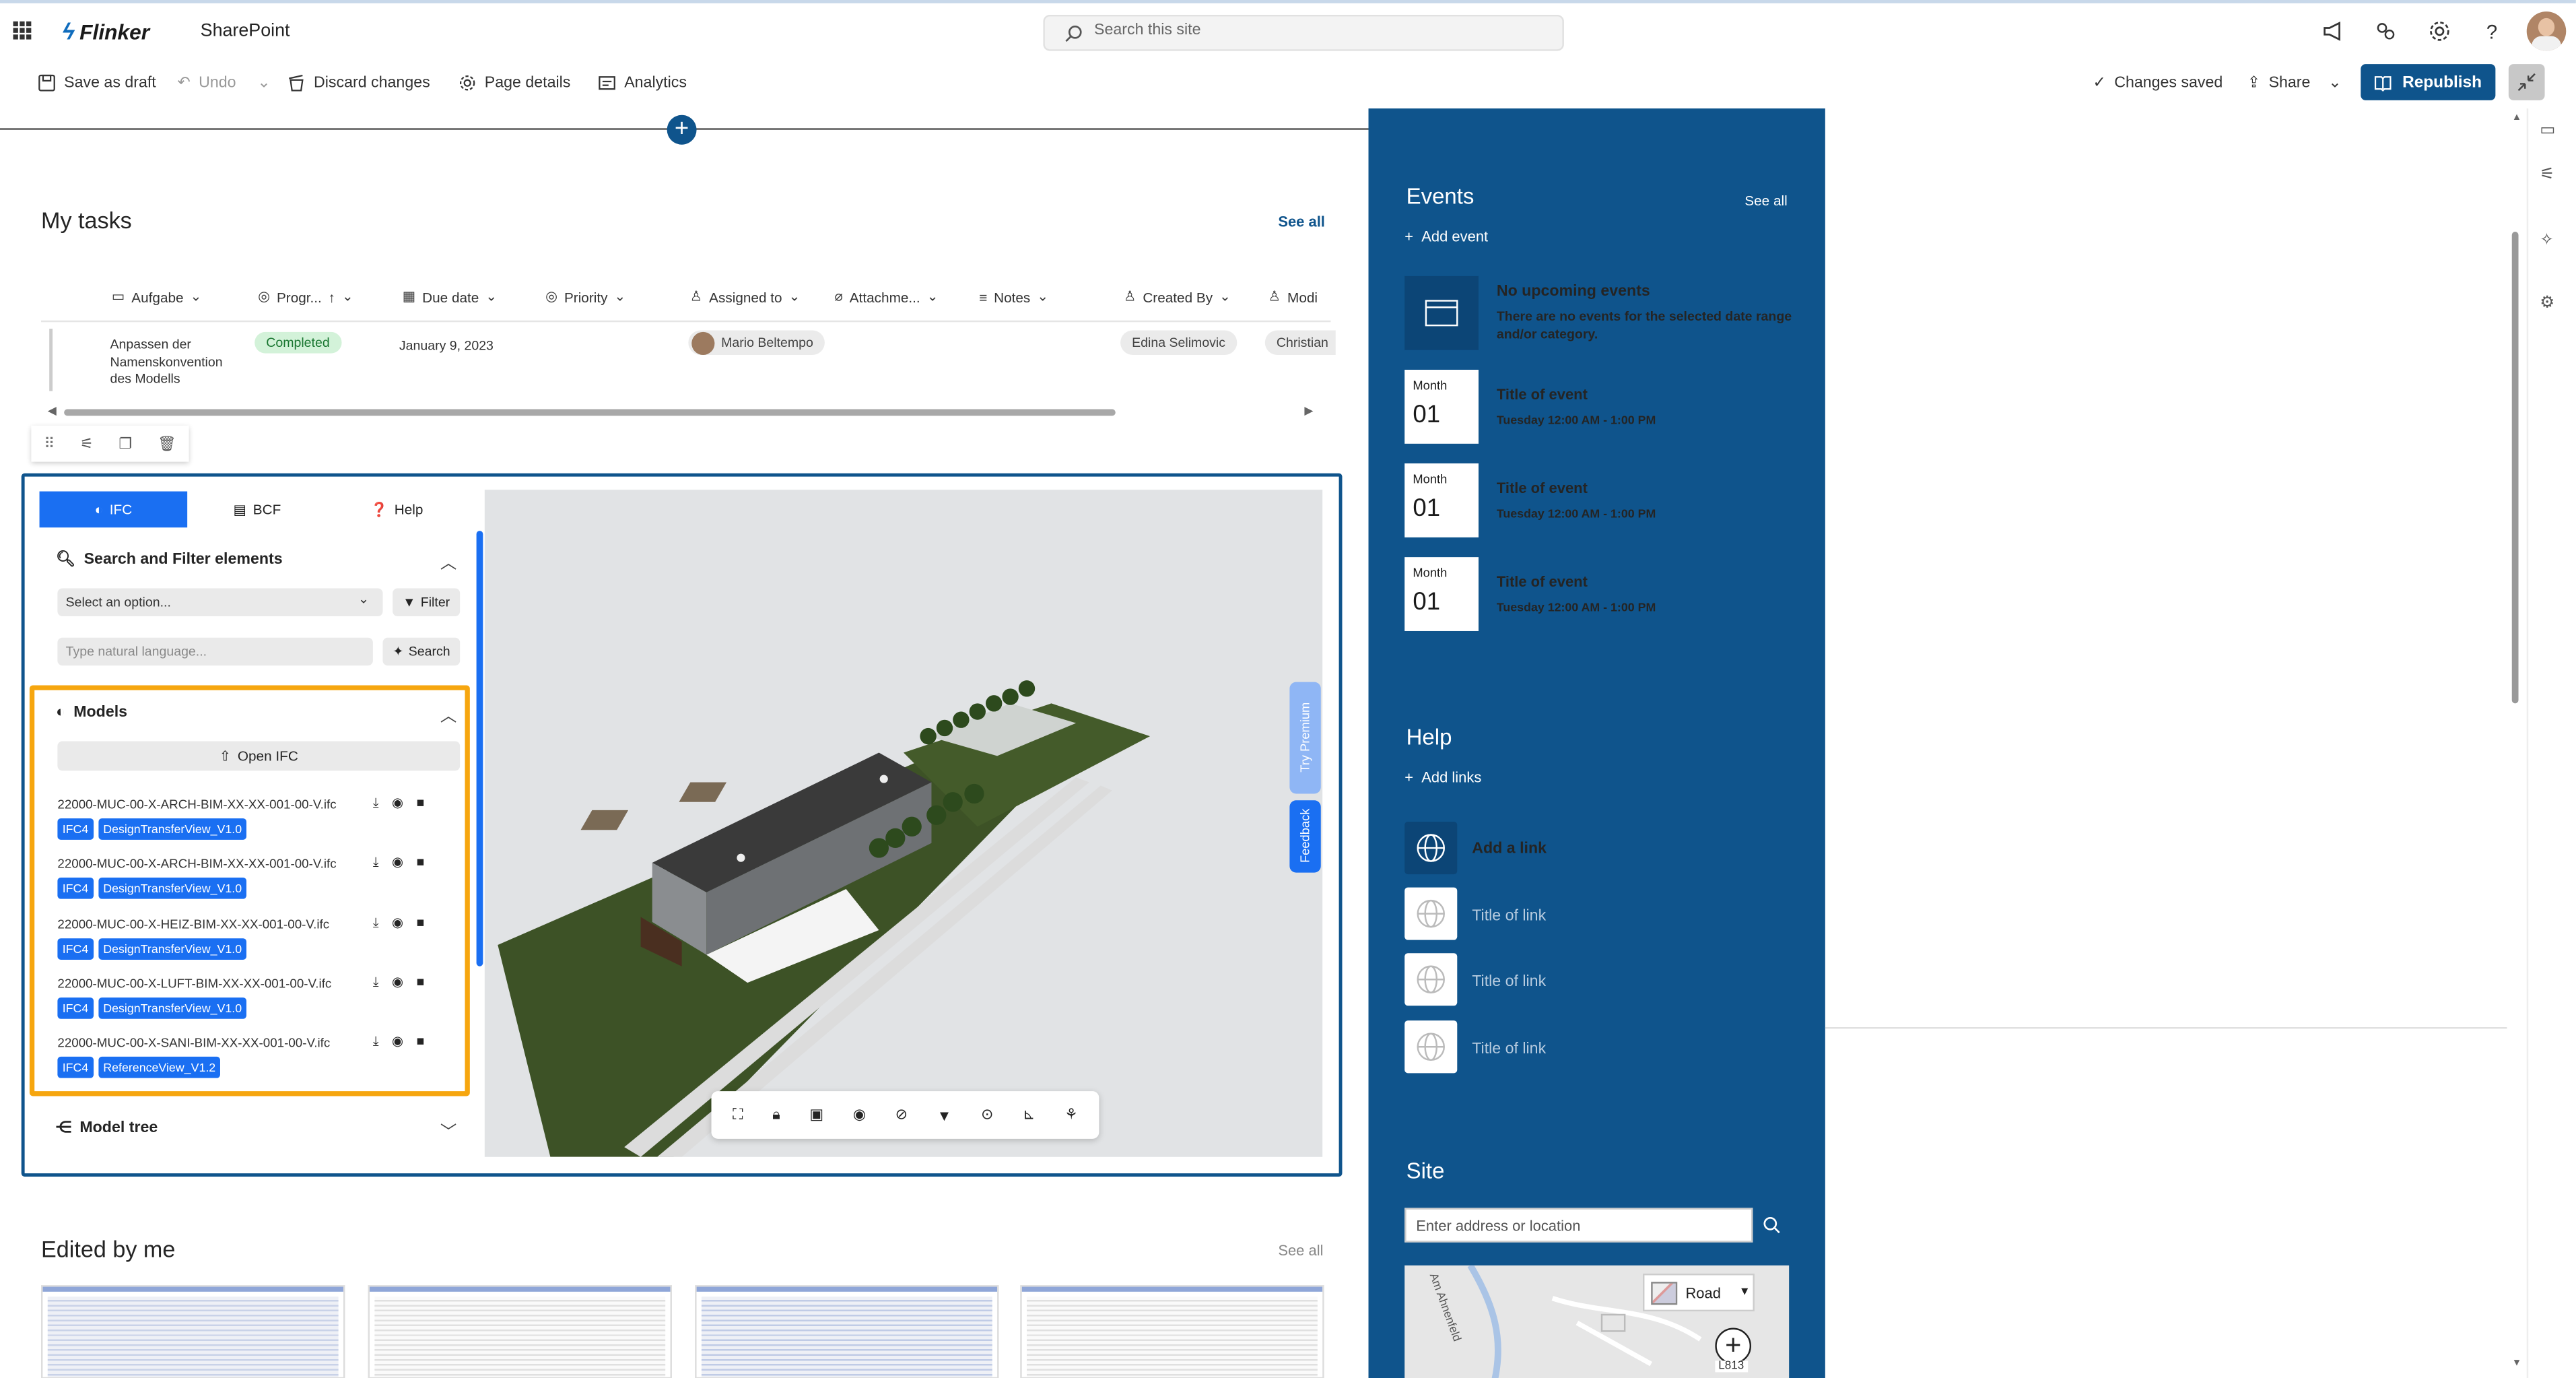 Image resolution: width=2576 pixels, height=1378 pixels. I want to click on help-icon: ?, so click(2491, 31).